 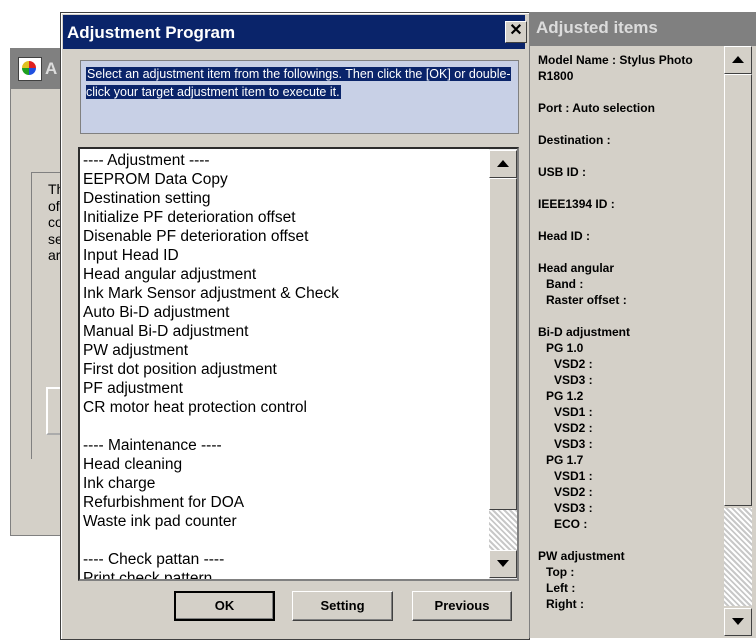 What do you see at coordinates (224, 606) in the screenshot?
I see `ok-button: OK` at bounding box center [224, 606].